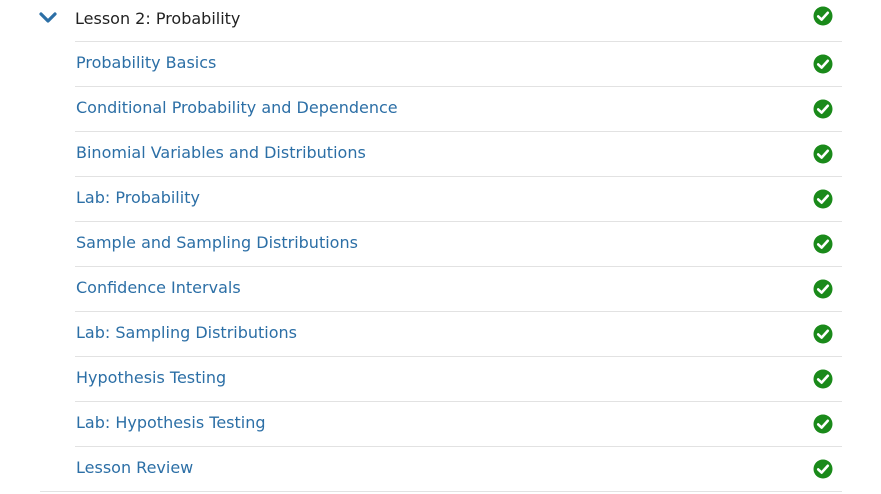 The width and height of the screenshot is (881, 494). What do you see at coordinates (237, 107) in the screenshot?
I see `lesson-item-link: Conditional Probability and Dependence` at bounding box center [237, 107].